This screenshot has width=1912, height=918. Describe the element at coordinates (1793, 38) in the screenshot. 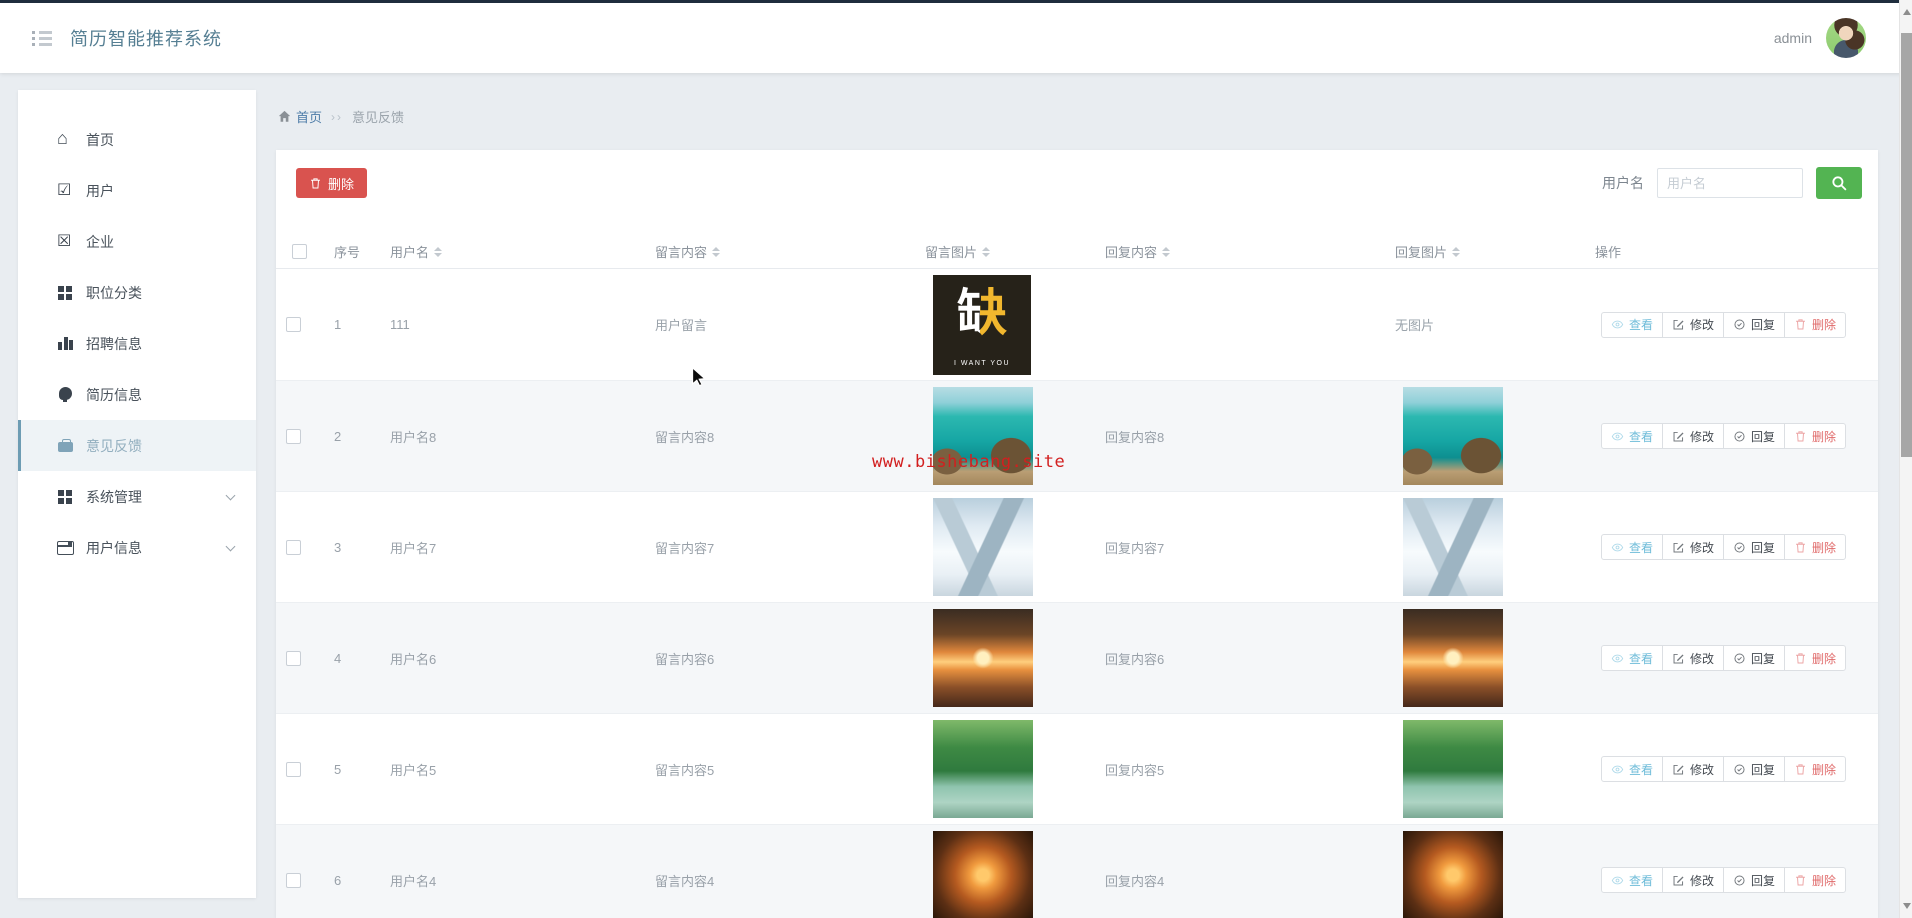

I see `current-user-name: admin` at that location.